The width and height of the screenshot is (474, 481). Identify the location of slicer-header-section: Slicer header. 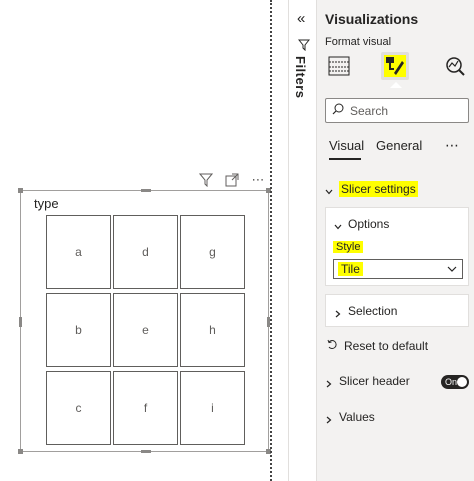
(367, 381).